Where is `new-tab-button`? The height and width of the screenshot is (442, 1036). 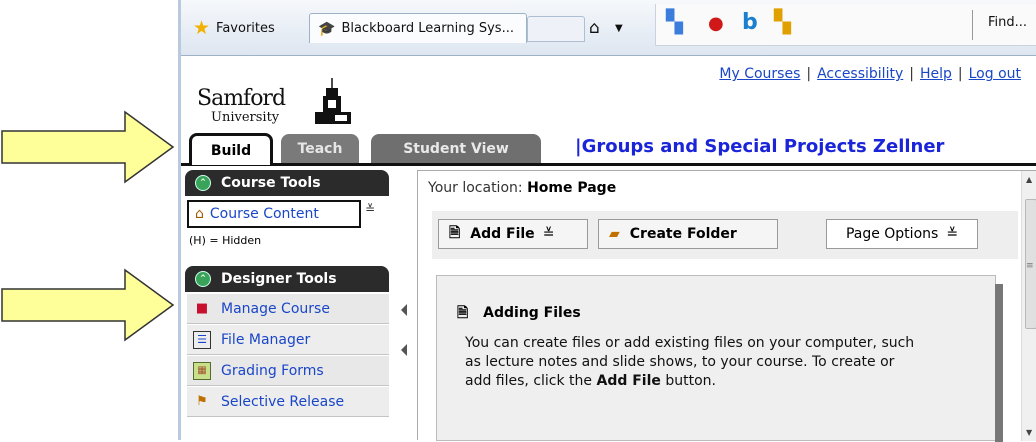 new-tab-button is located at coordinates (556, 29).